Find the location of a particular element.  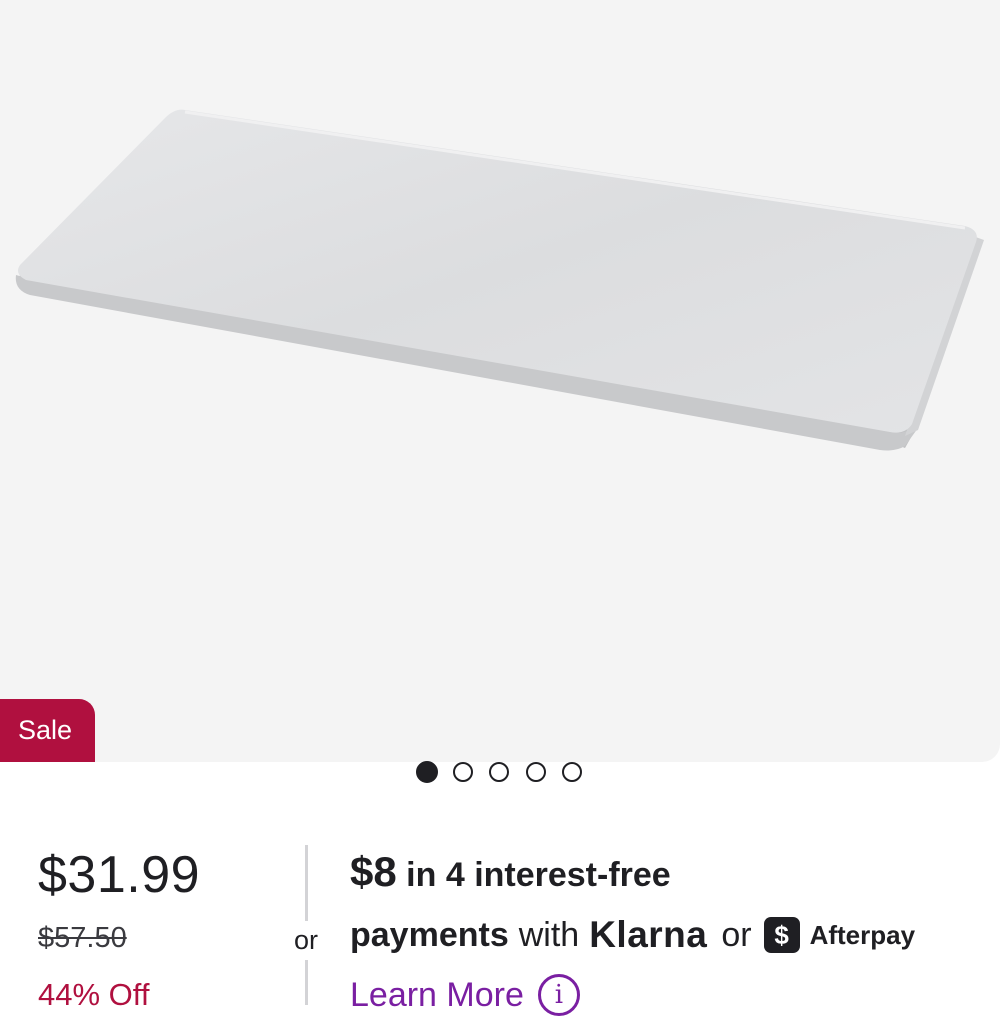

price-block: $31.99 $57.50 44% Off is located at coordinates (119, 928).